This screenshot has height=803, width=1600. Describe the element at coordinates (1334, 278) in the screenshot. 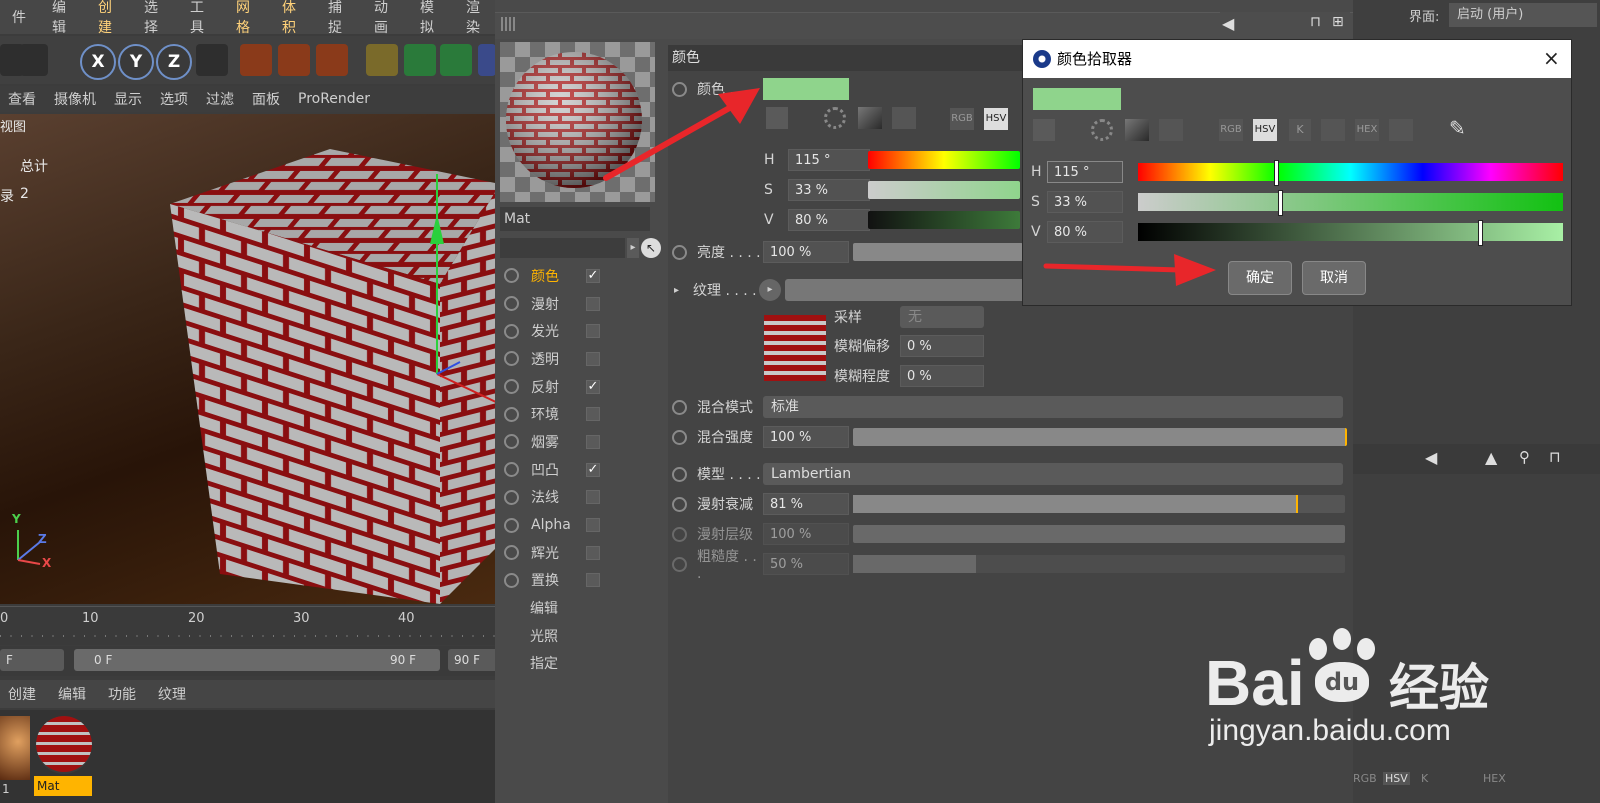

I see `cancel-button: 取消` at that location.